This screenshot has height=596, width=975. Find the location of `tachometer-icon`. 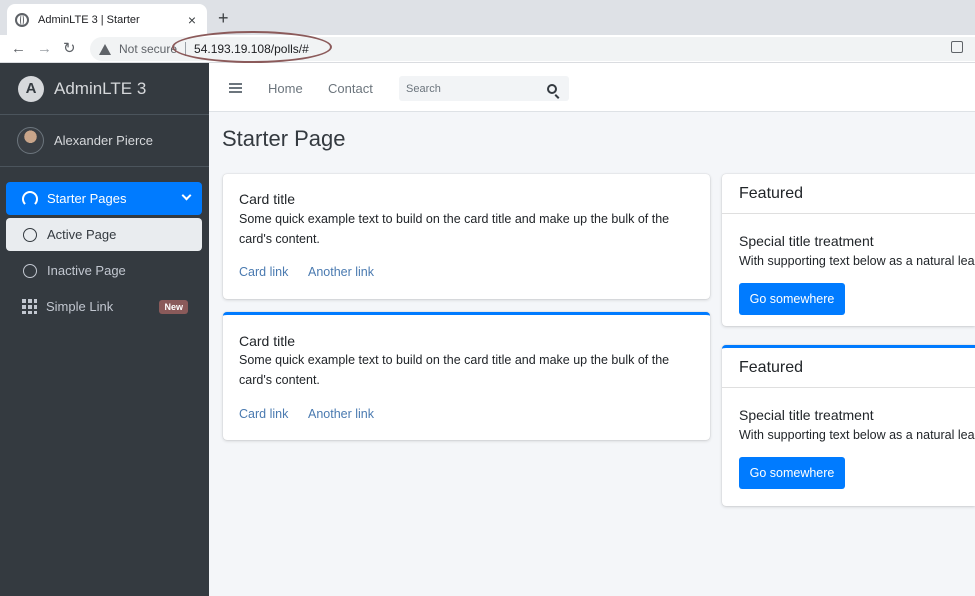

tachometer-icon is located at coordinates (30, 198).